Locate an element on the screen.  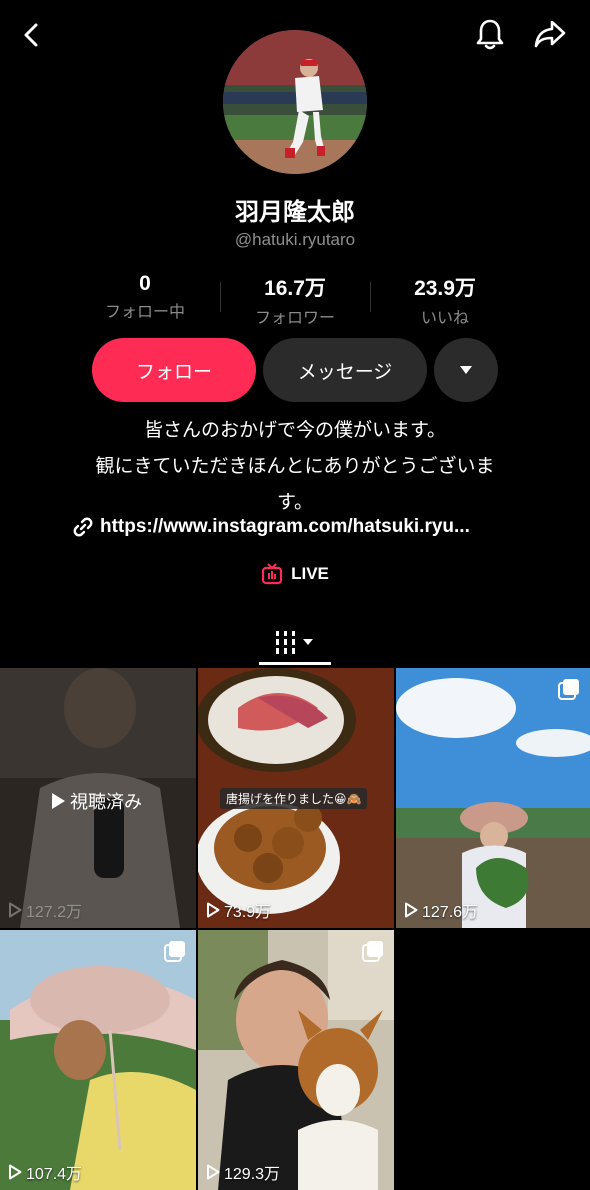
view-count: 127.6万 is located at coordinates (441, 910).